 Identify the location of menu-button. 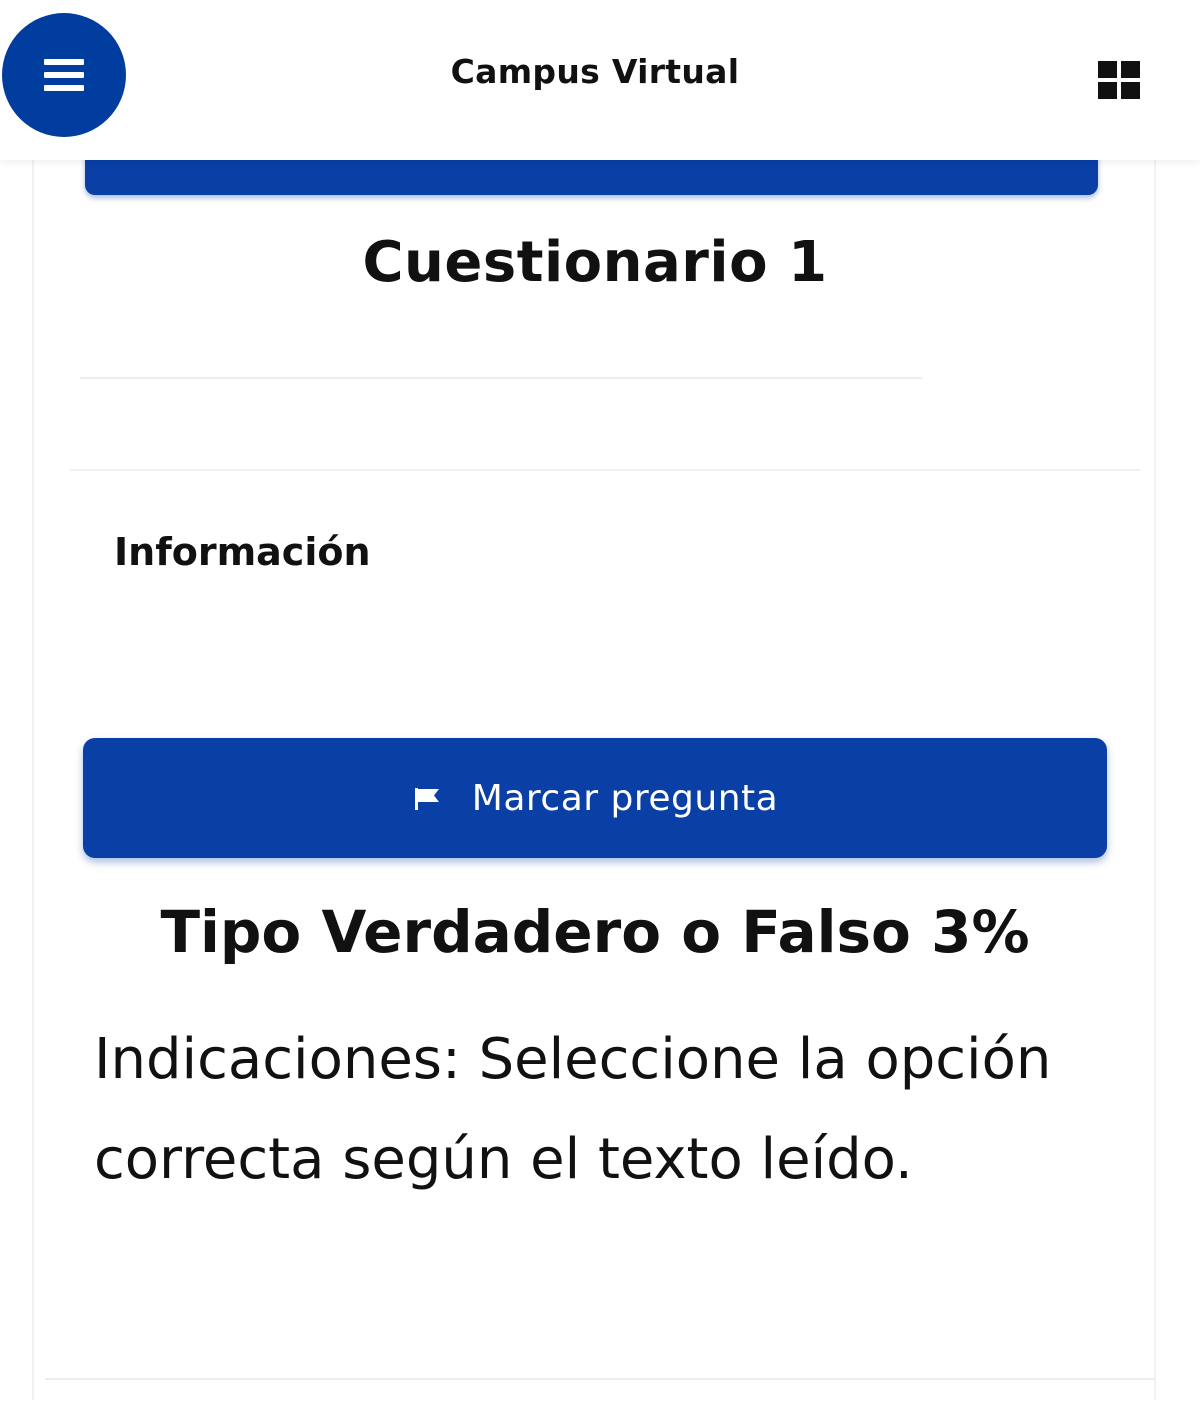
(64, 75).